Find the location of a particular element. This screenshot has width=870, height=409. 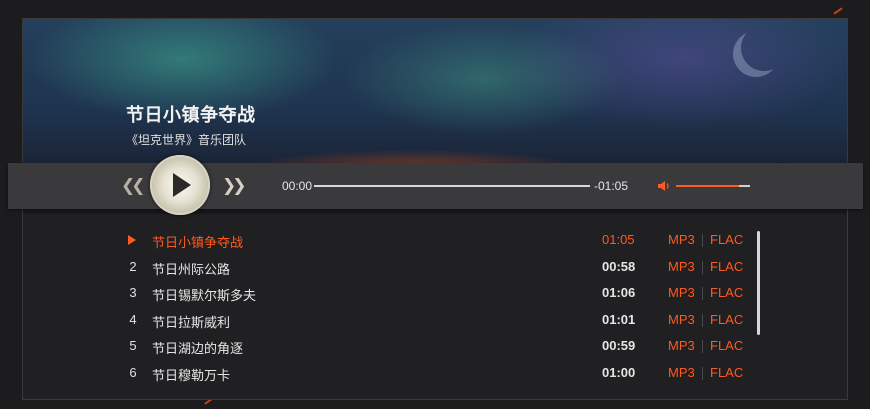

play-button is located at coordinates (180, 185).